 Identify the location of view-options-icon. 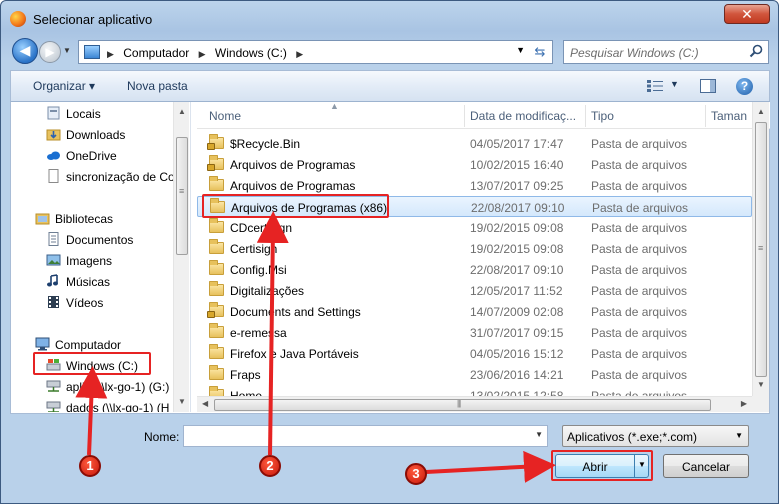
(655, 86).